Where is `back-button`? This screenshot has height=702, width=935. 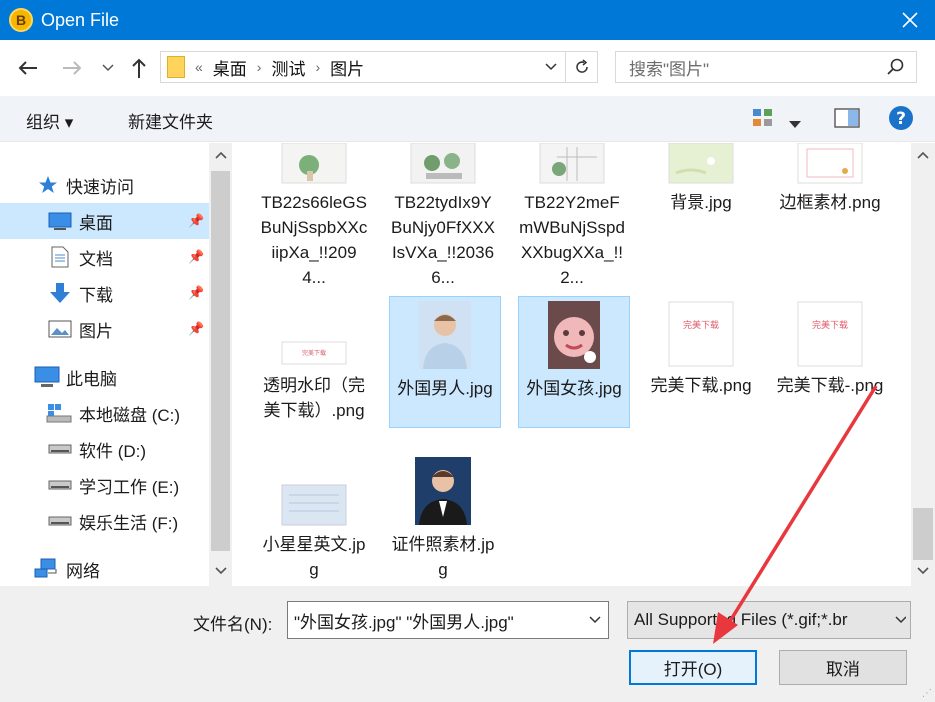
back-button is located at coordinates (28, 68).